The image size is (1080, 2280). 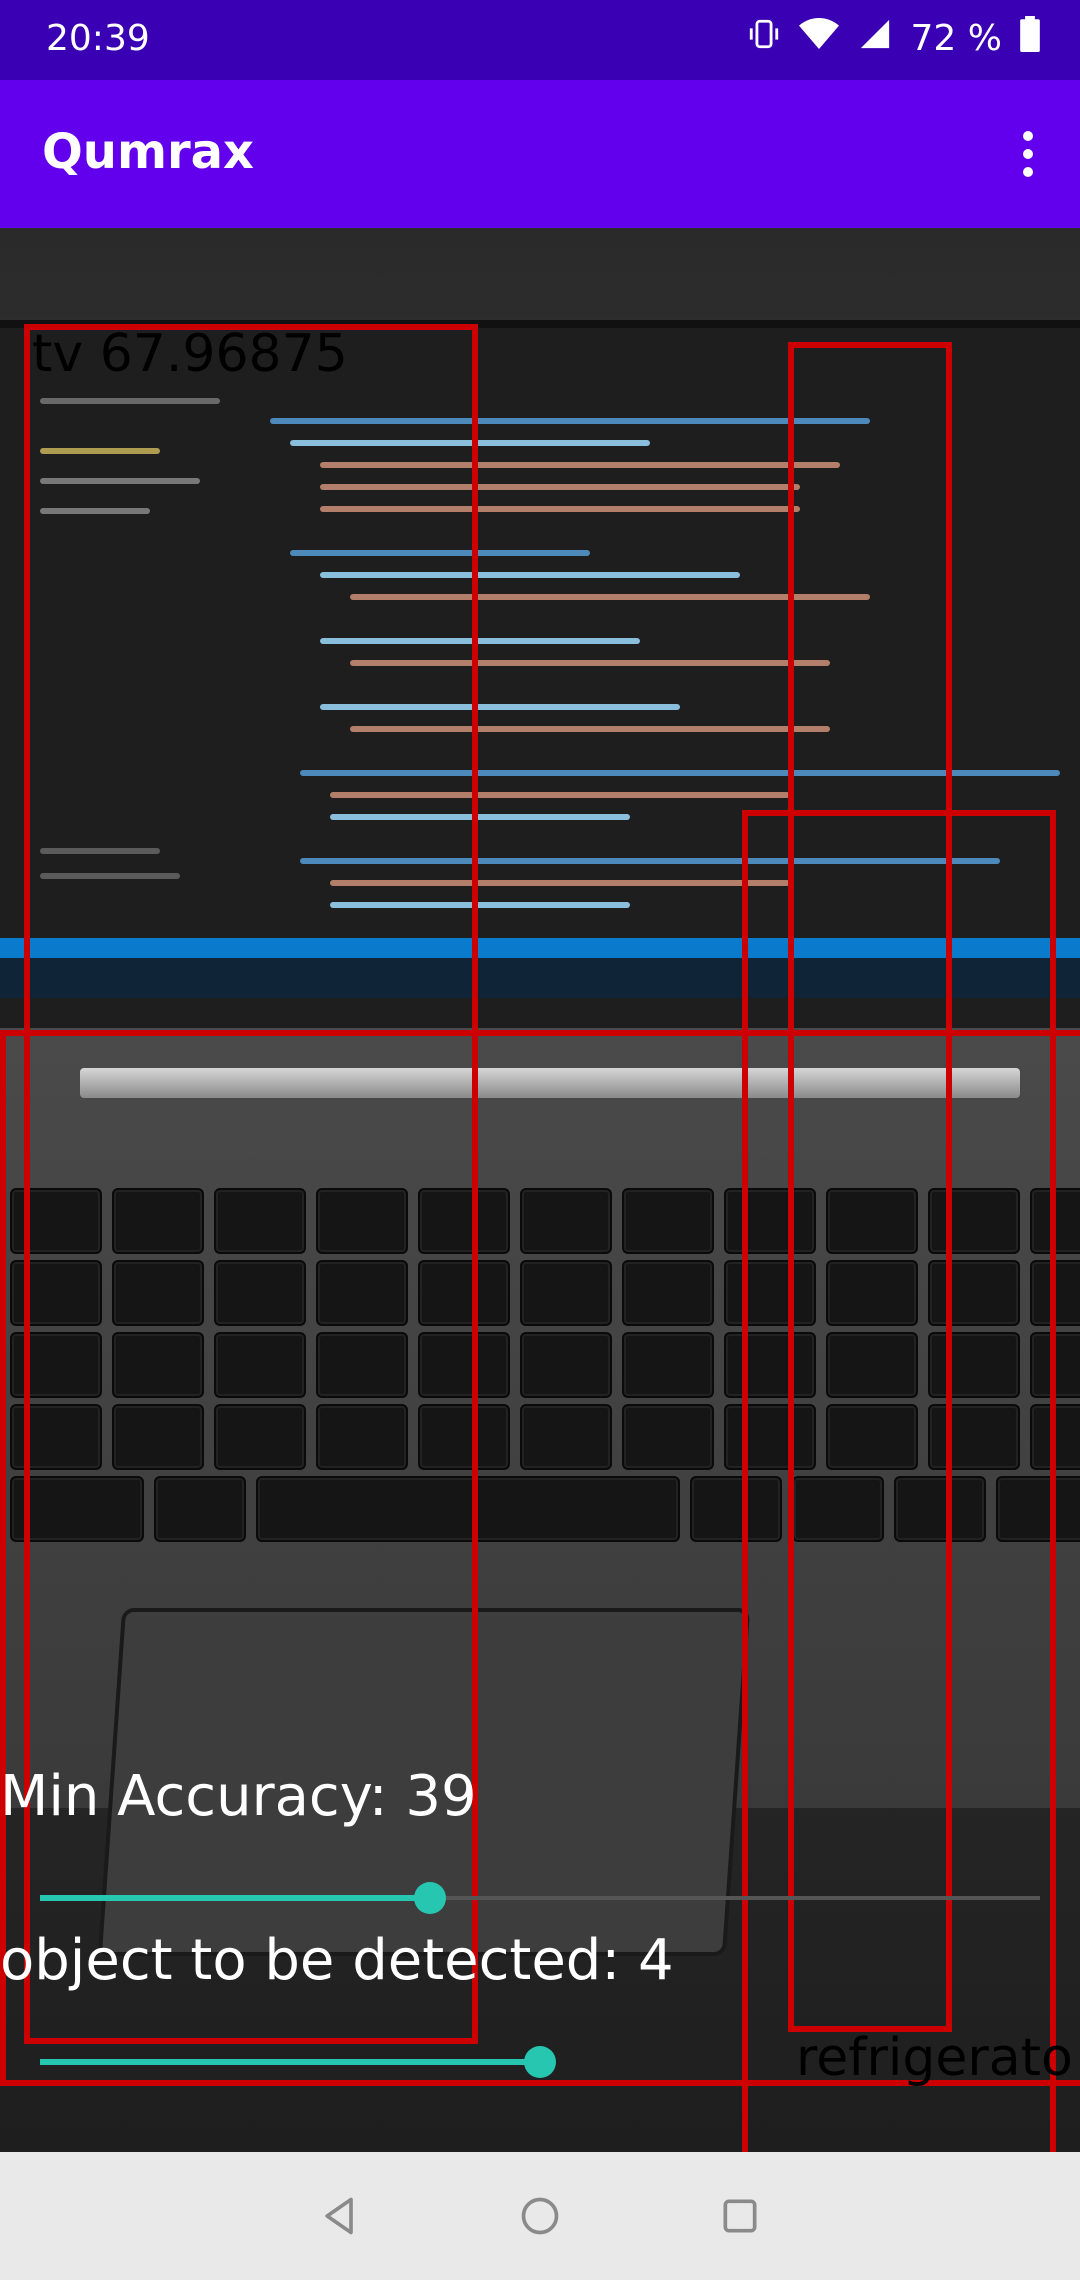 What do you see at coordinates (235, 1898) in the screenshot?
I see `min-accuracy-slider-fill` at bounding box center [235, 1898].